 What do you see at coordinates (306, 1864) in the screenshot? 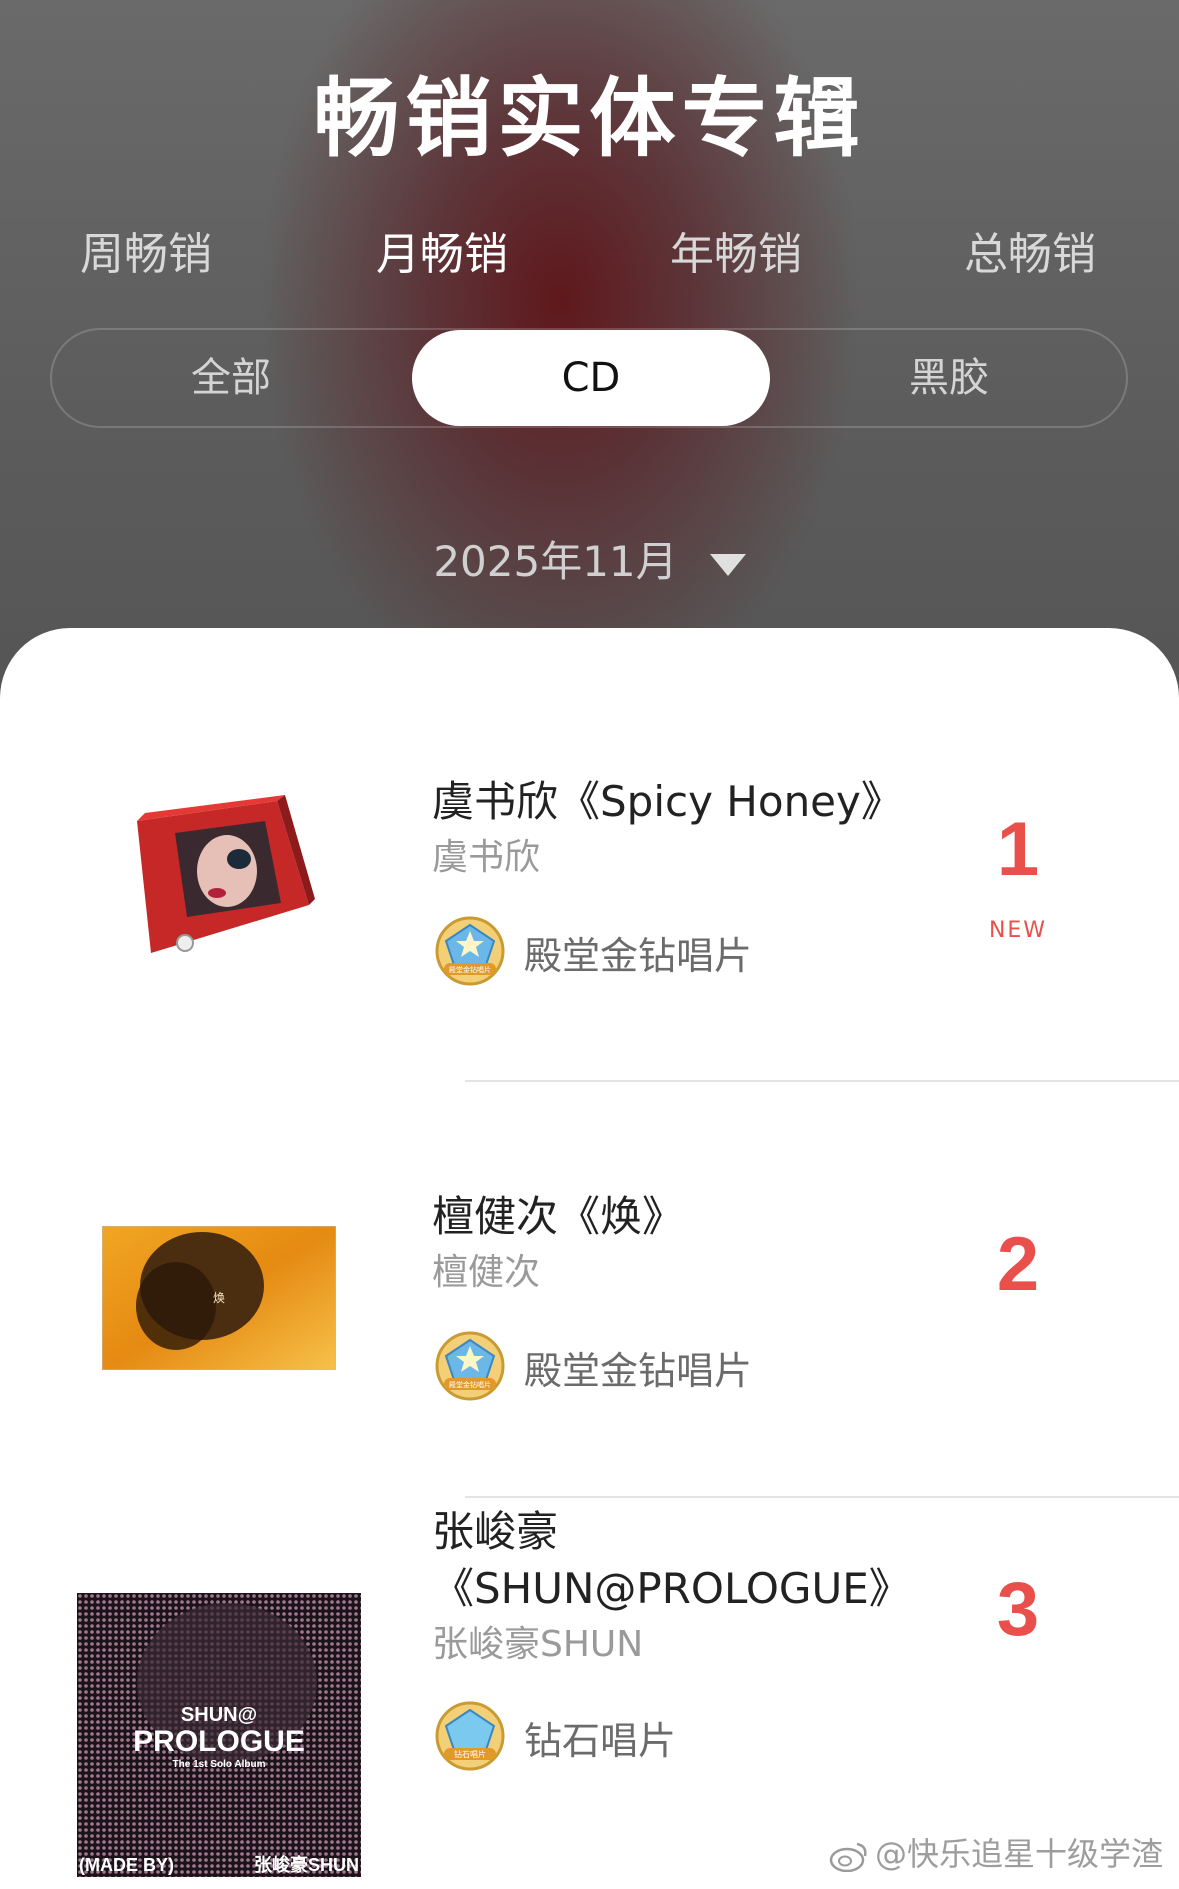
I see `cover-footer-right: 张峻豪SHUN` at bounding box center [306, 1864].